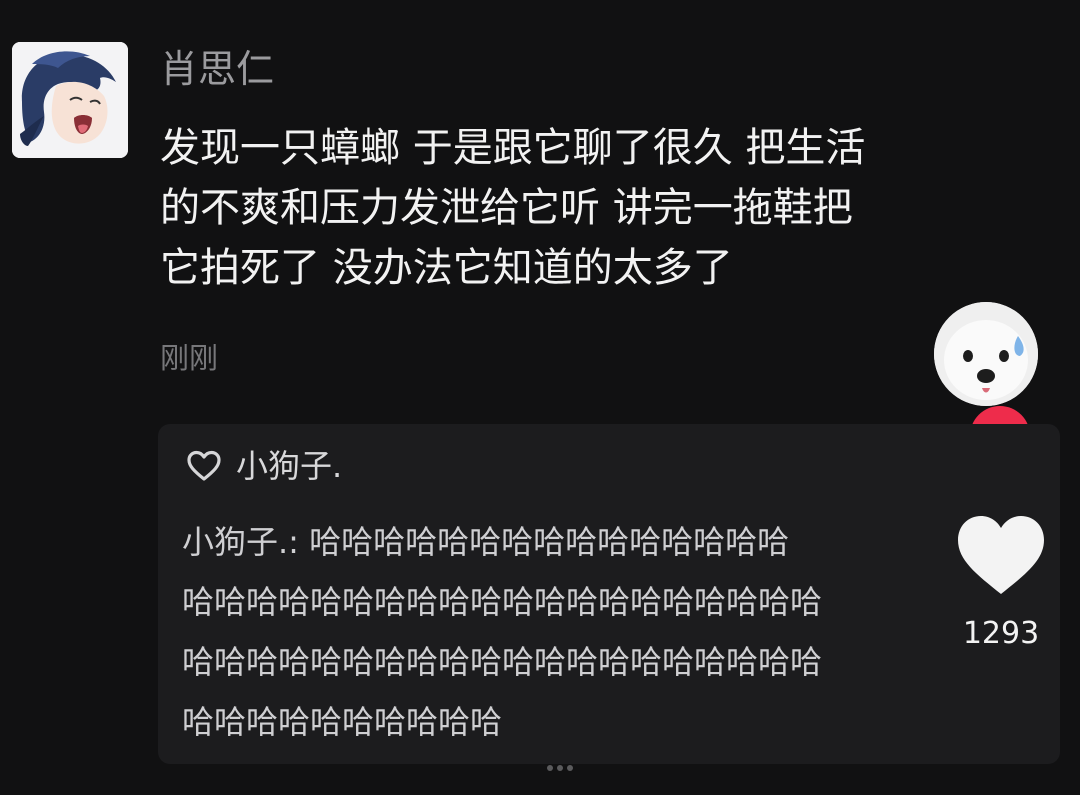 The width and height of the screenshot is (1080, 795). I want to click on creator-avatar, so click(986, 354).